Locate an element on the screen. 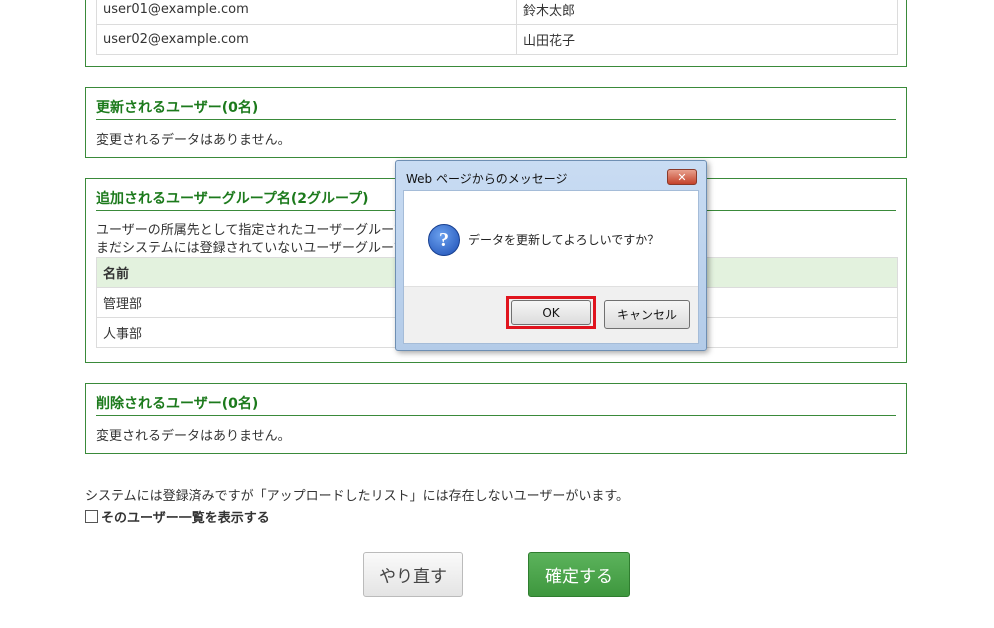 This screenshot has width=994, height=628. ok-button: OK is located at coordinates (551, 312).